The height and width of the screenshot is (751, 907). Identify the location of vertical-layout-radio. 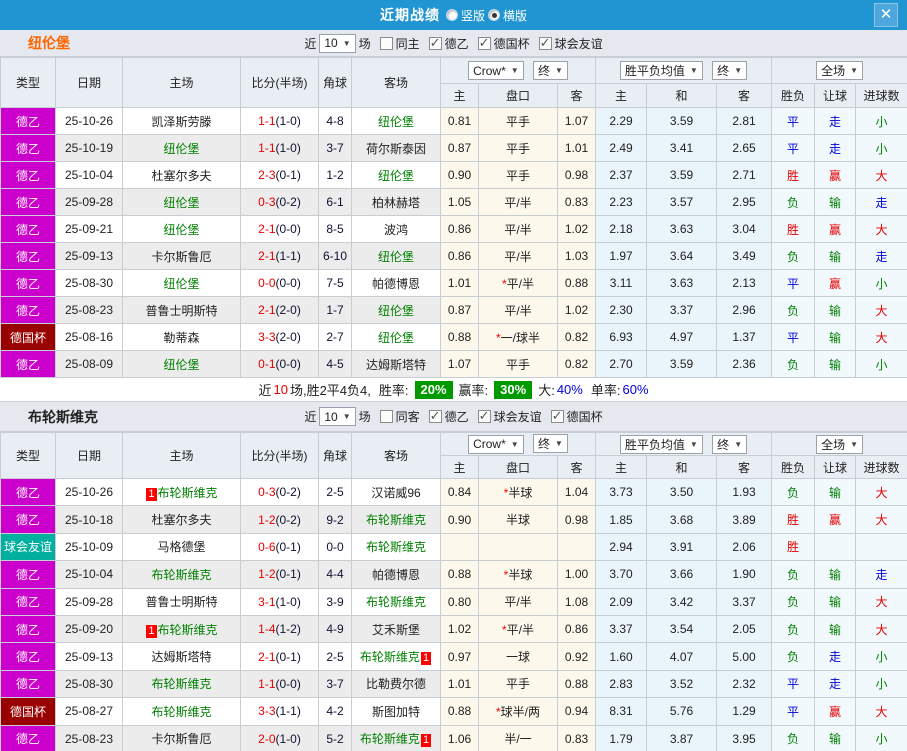
(451, 15).